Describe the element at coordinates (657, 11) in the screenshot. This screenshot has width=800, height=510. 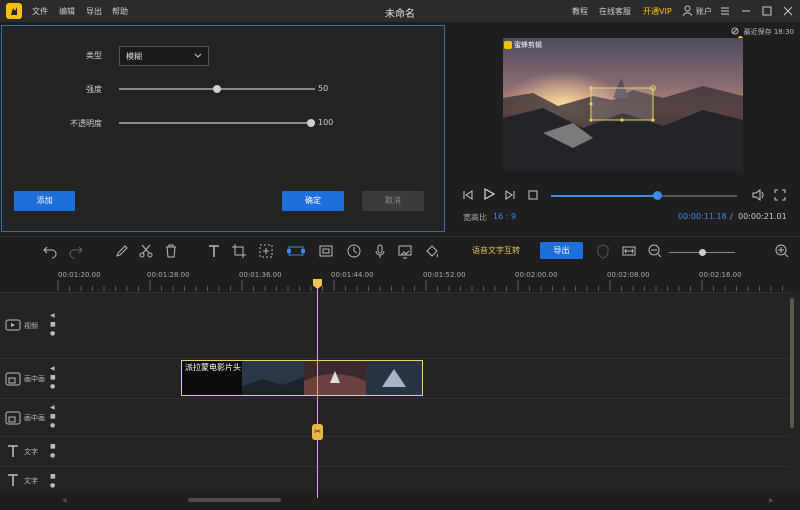
I see `vip-link: 开通VIP` at that location.